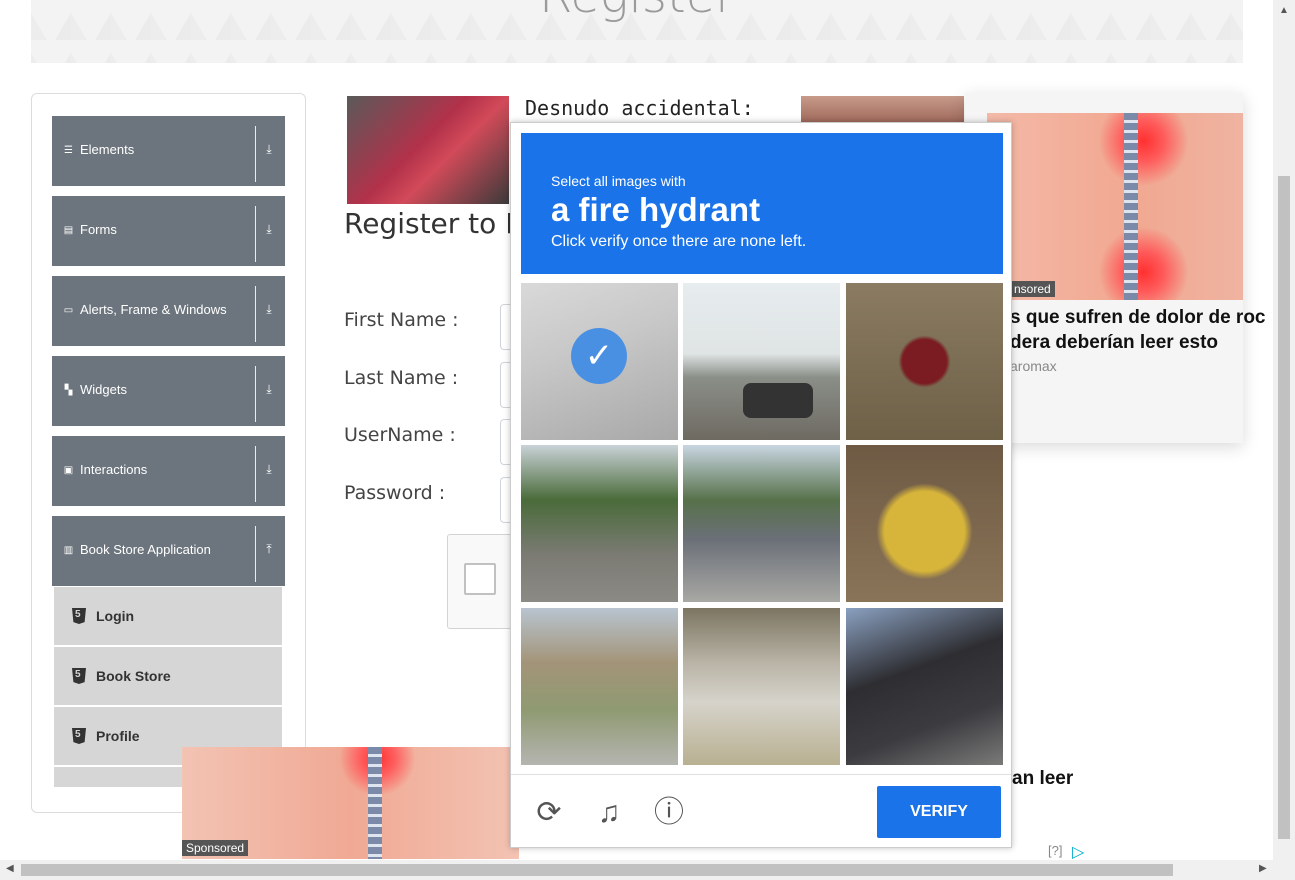 The height and width of the screenshot is (880, 1295). I want to click on sidebar-group-forms: ▤ Forms ⤓, so click(168, 231).